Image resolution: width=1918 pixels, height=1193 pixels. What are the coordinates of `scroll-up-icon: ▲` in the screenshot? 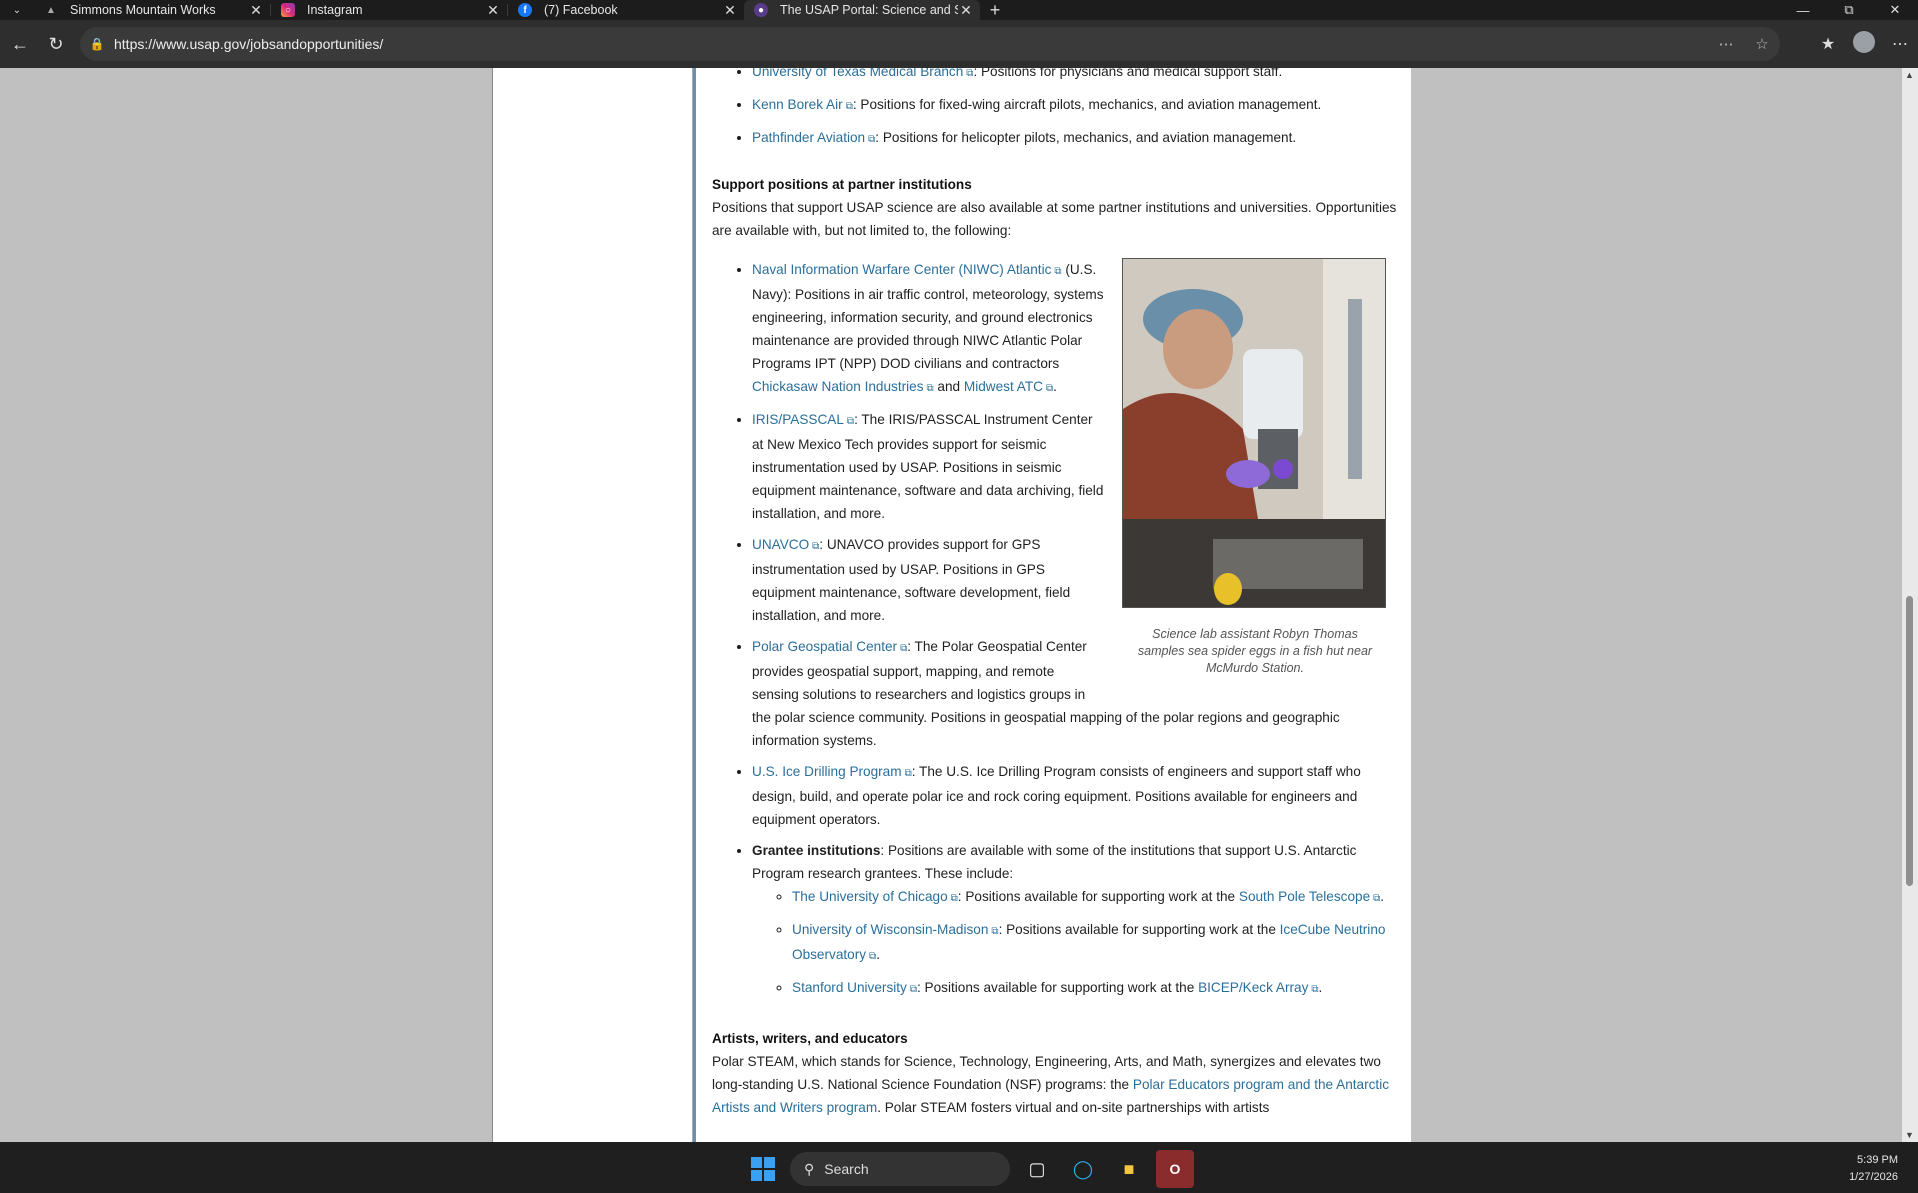 It's located at (1909, 75).